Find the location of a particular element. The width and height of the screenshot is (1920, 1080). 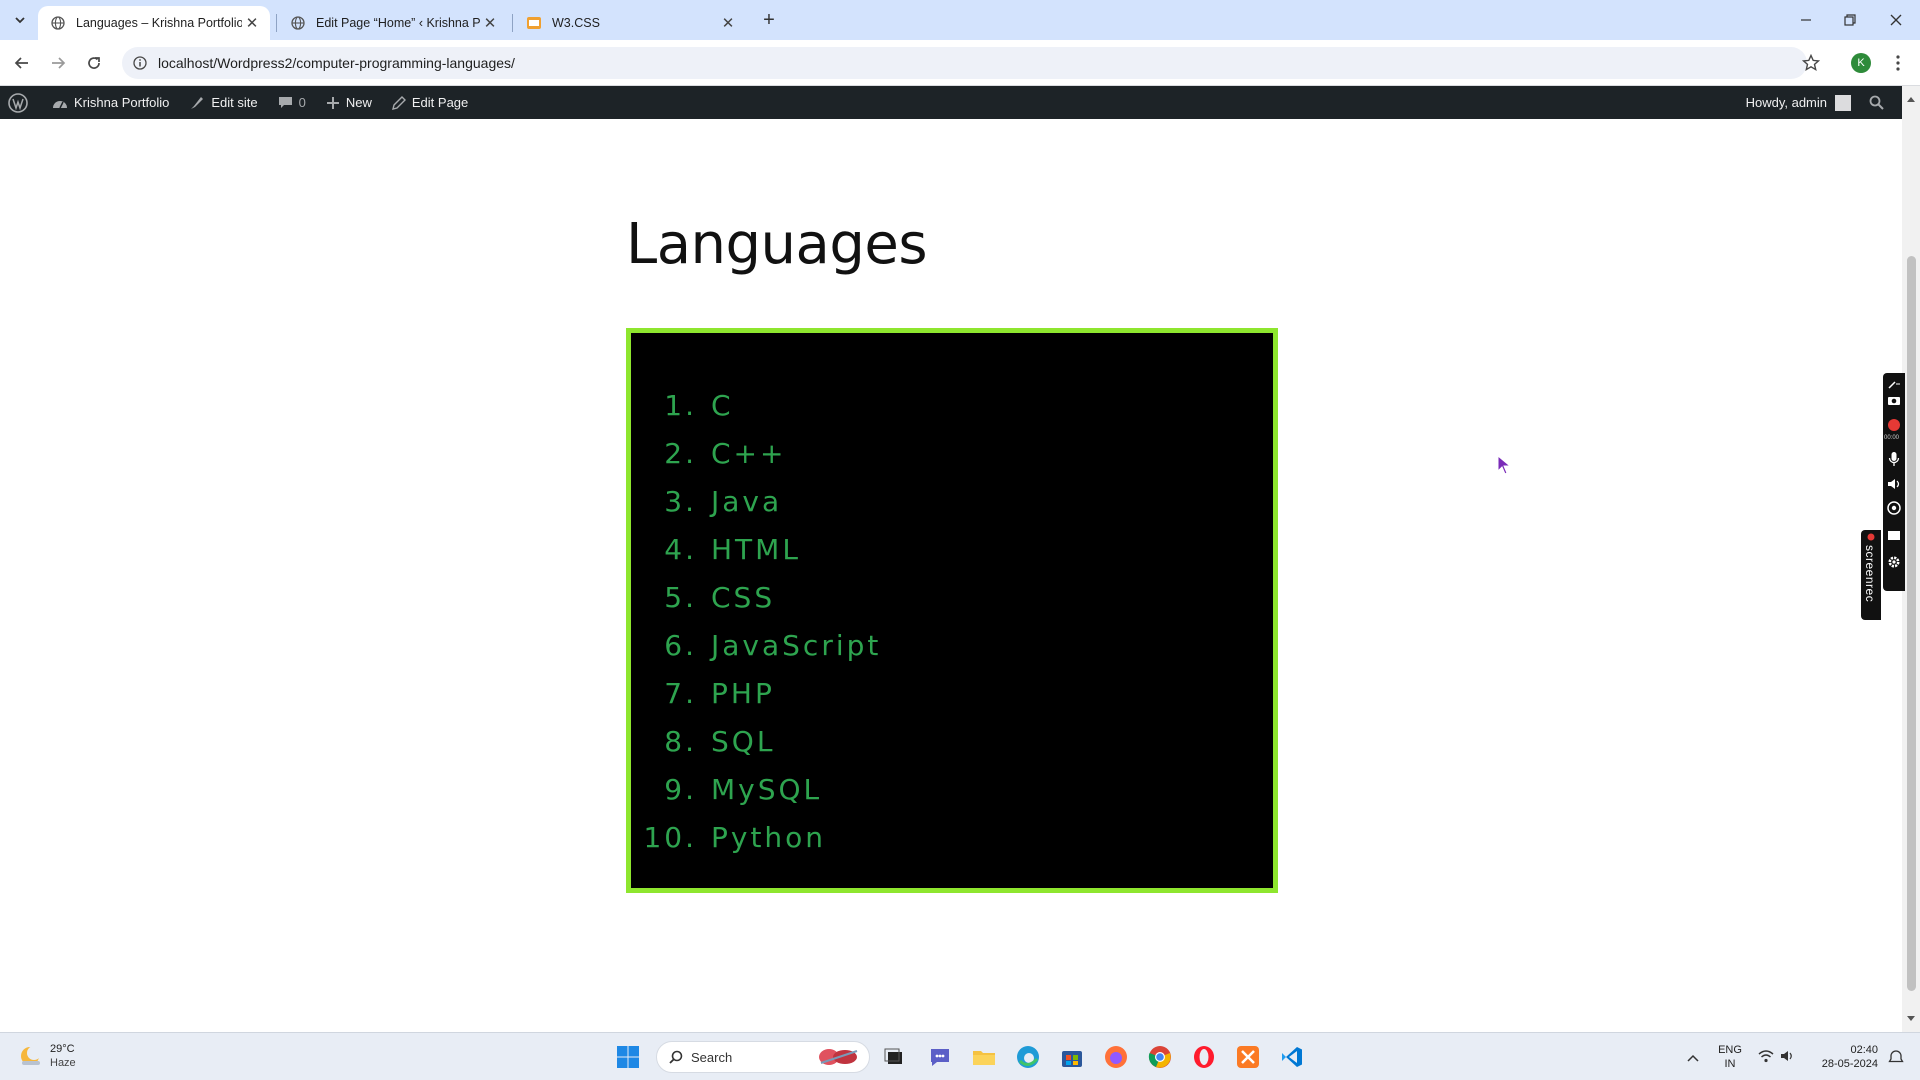

back-icon is located at coordinates (22, 63).